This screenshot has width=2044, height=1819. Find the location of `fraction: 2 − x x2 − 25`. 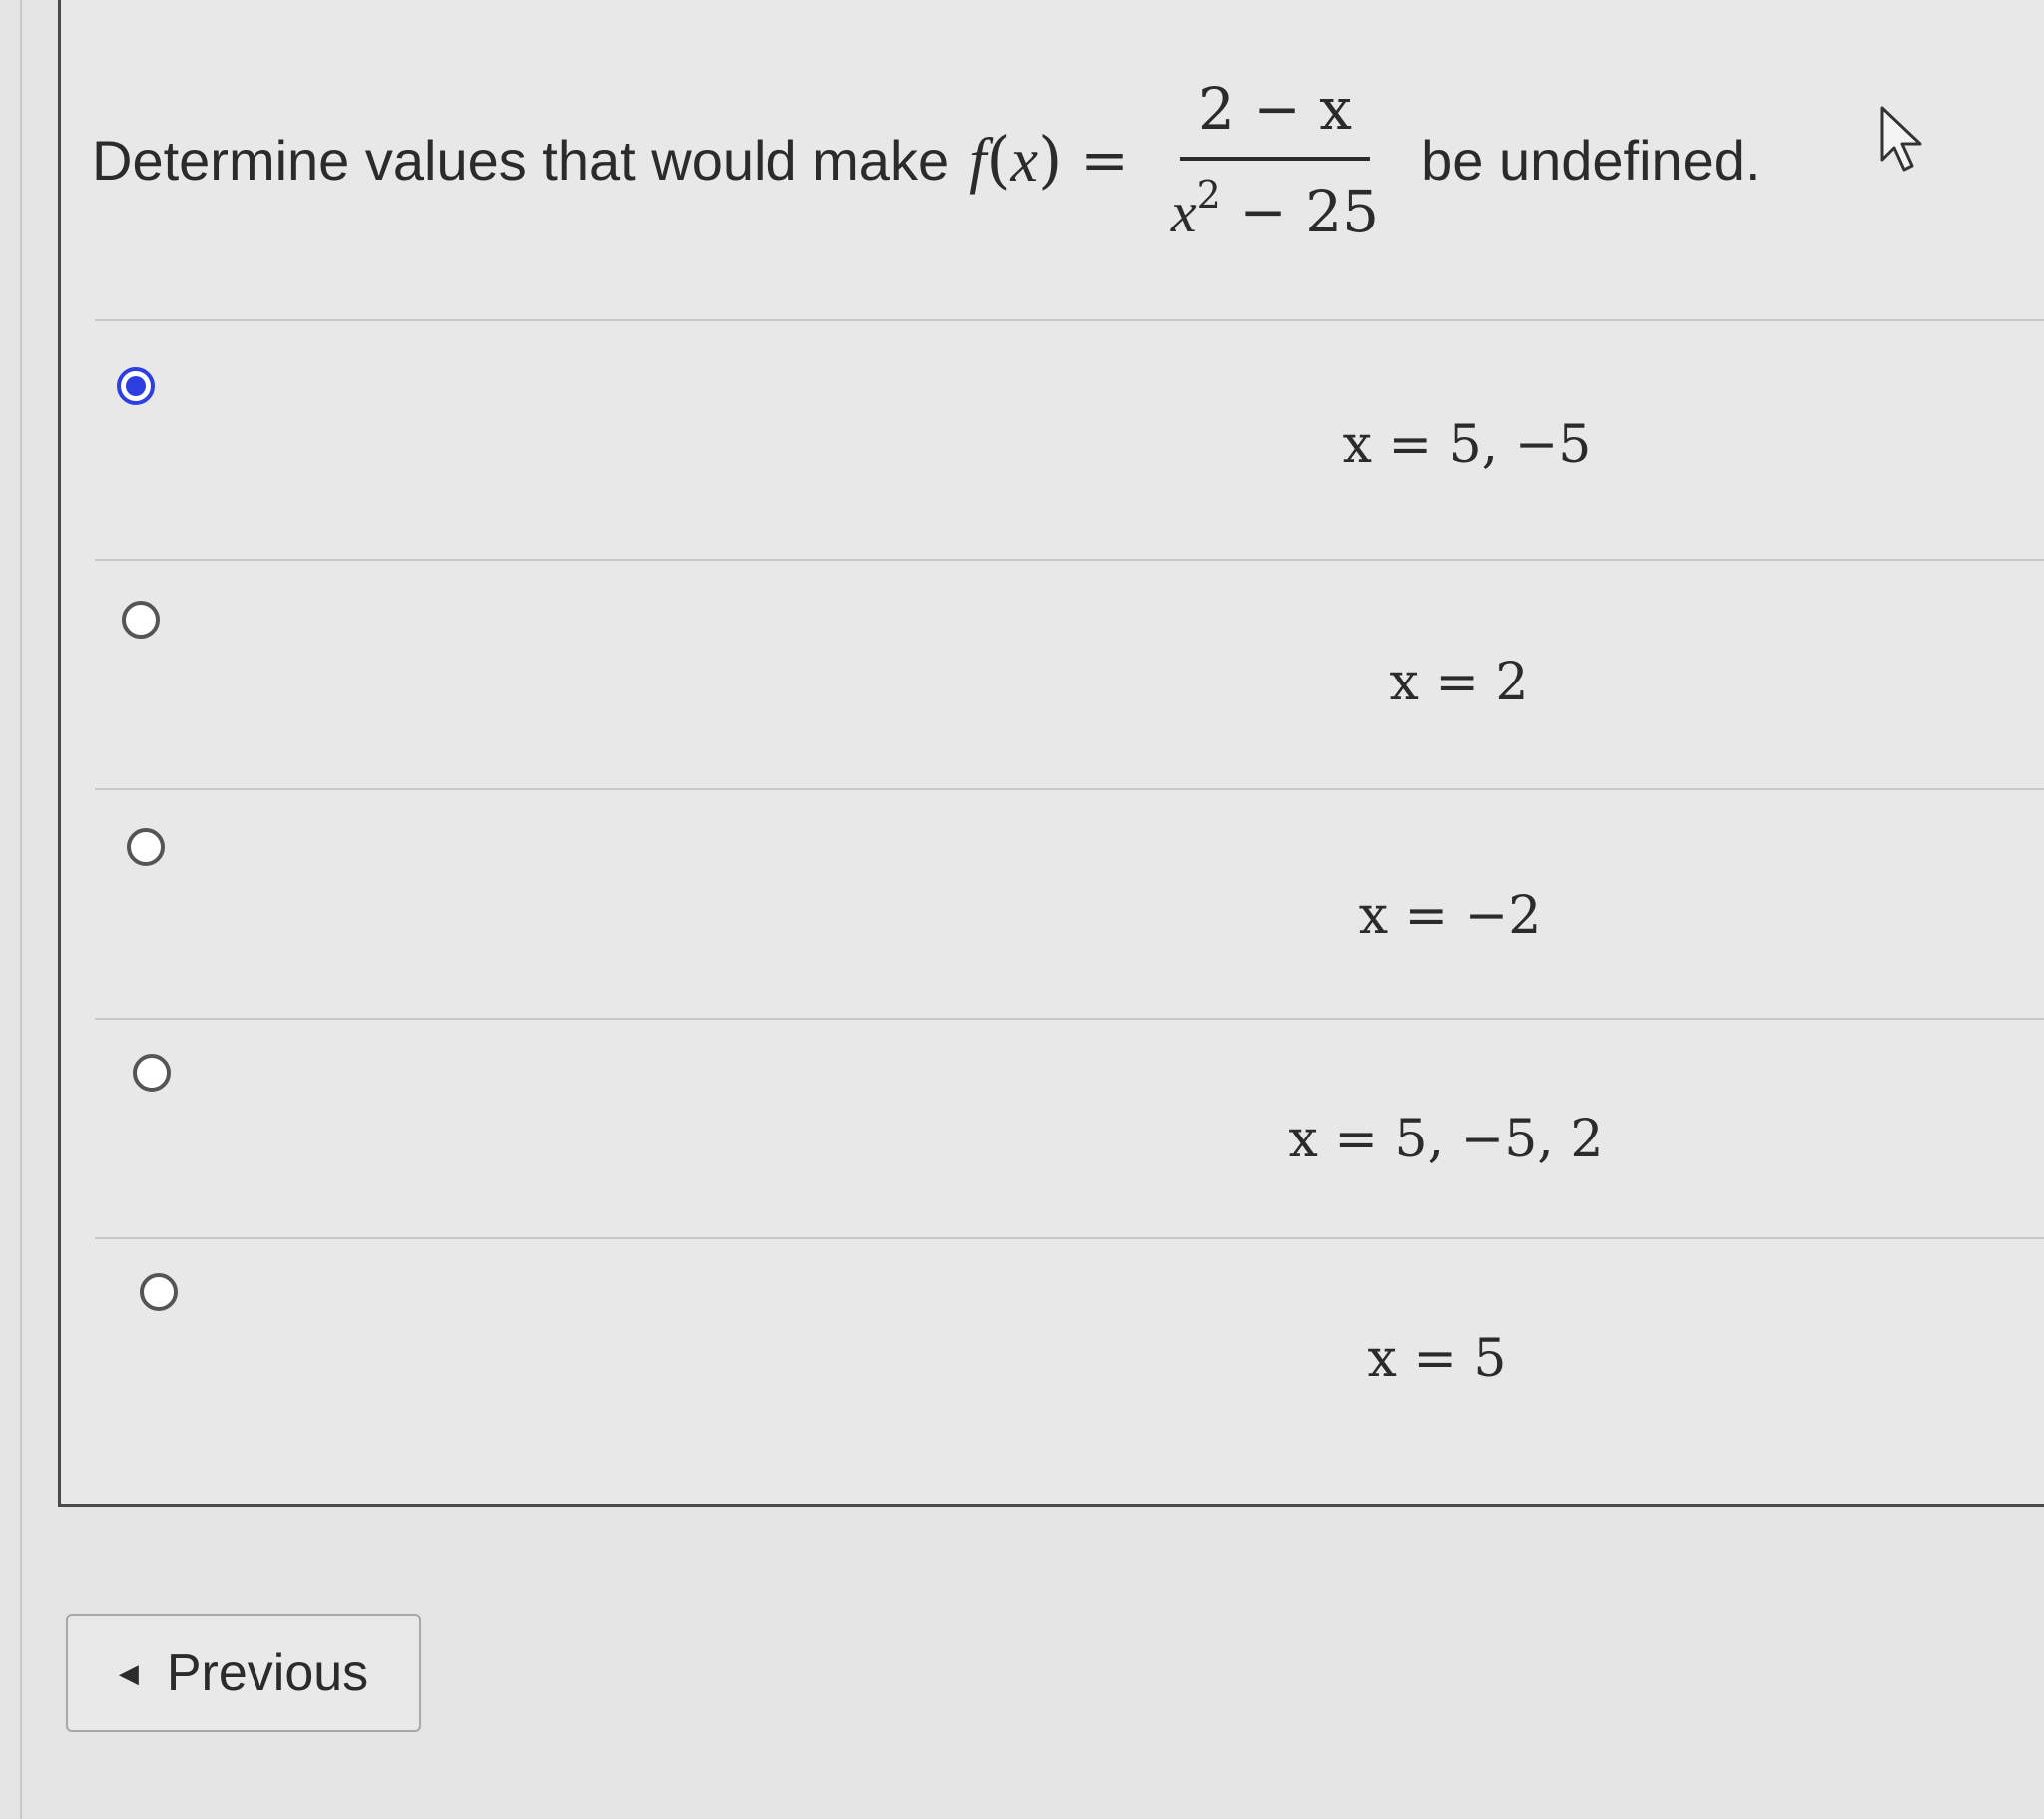

fraction: 2 − x x2 − 25 is located at coordinates (1275, 160).